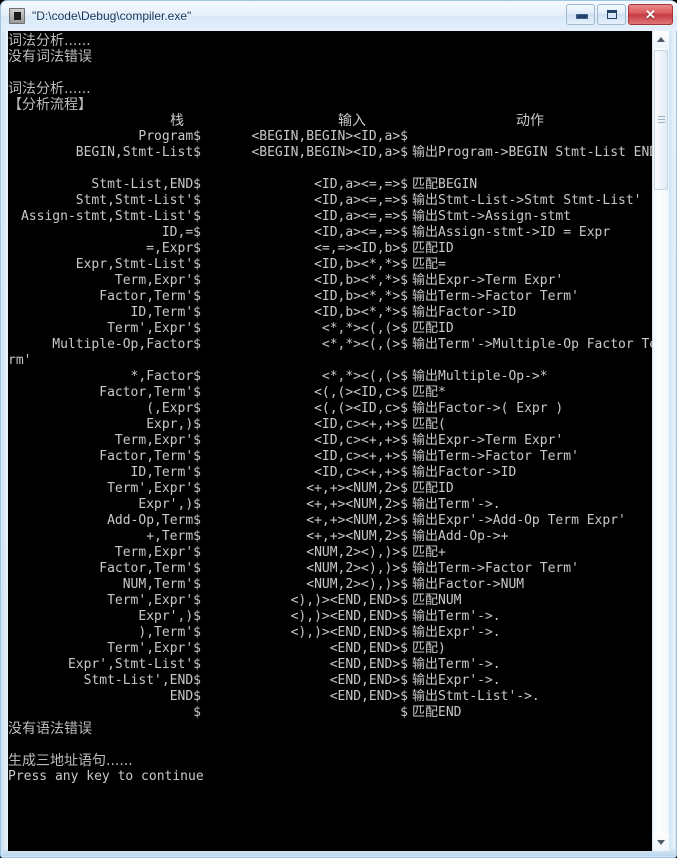 This screenshot has width=677, height=858. What do you see at coordinates (442, 552) in the screenshot?
I see `action-production: +` at bounding box center [442, 552].